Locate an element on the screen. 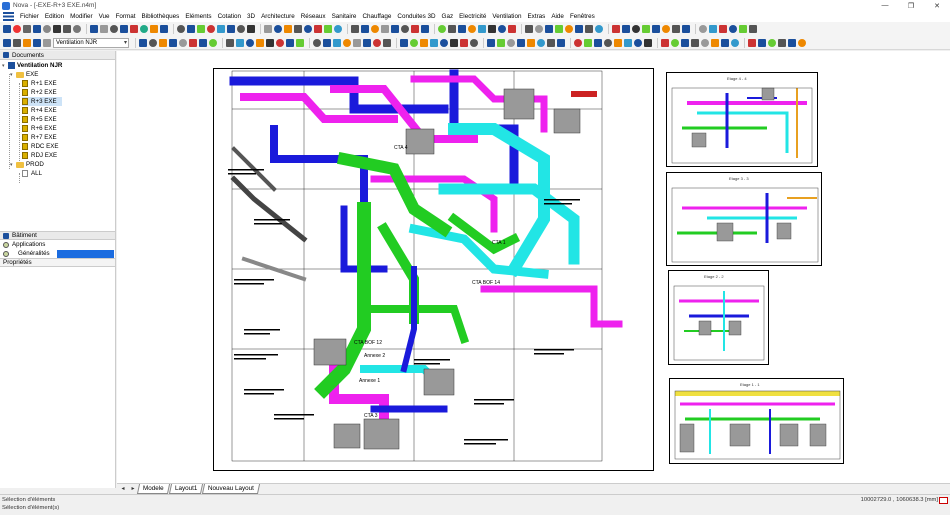 The image size is (950, 515). tree-item-r6: R+6 EXE is located at coordinates (39, 128).